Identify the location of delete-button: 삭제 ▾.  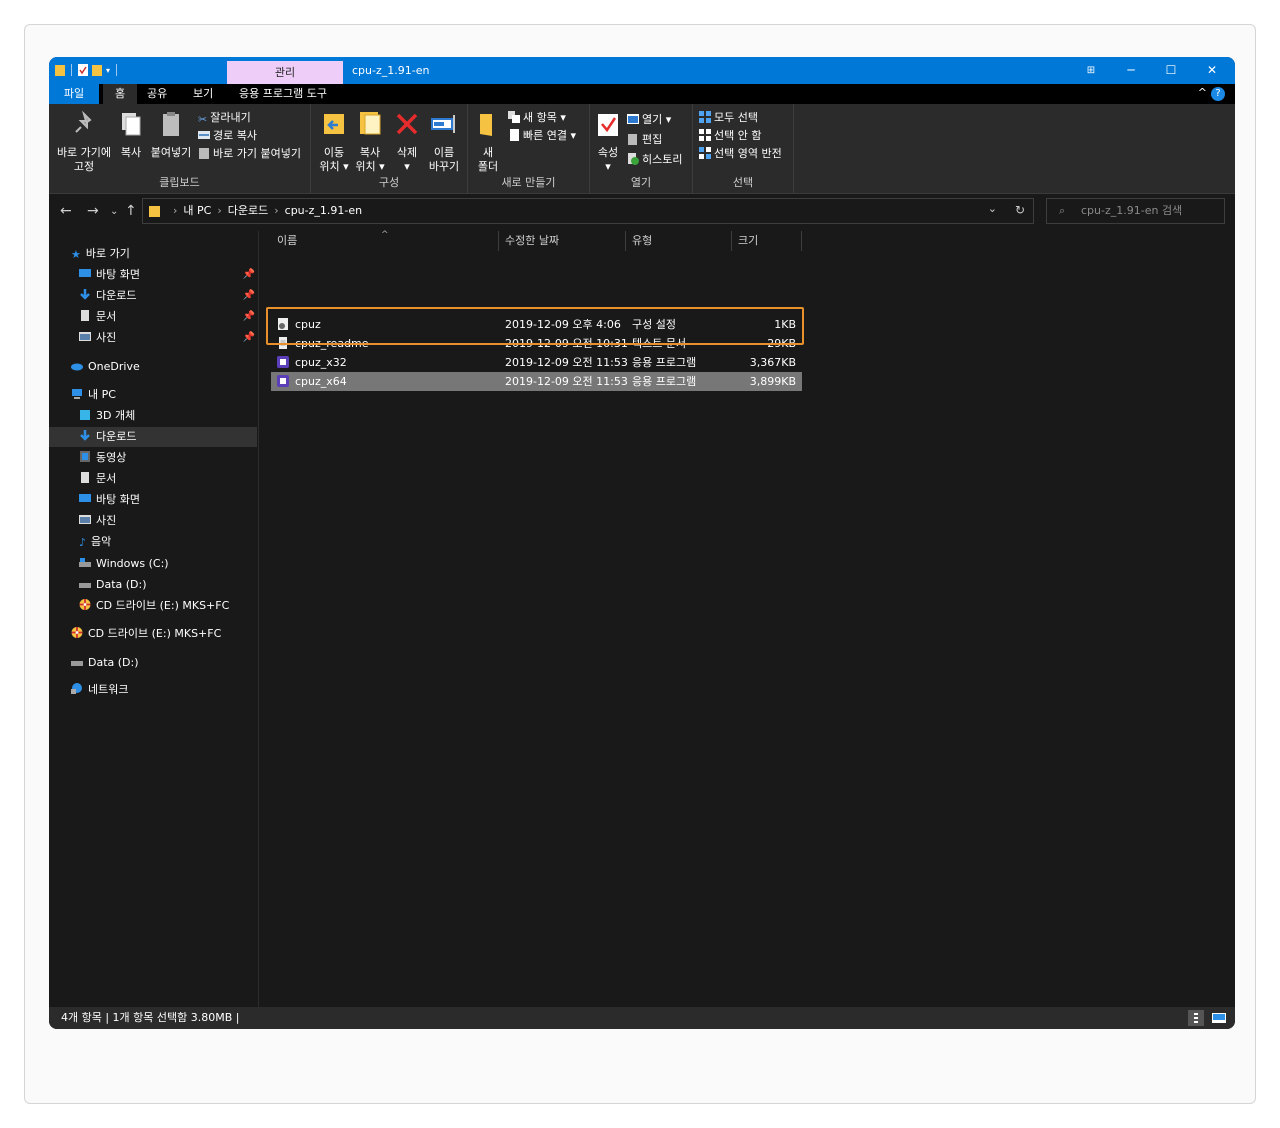
(407, 142).